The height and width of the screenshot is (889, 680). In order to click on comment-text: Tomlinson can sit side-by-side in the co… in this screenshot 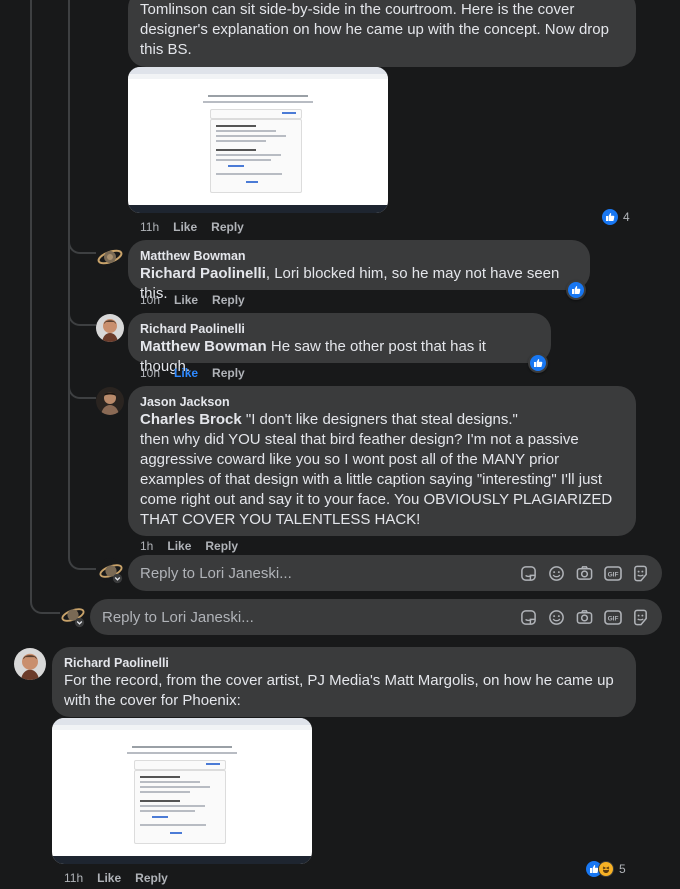, I will do `click(357, 9)`.